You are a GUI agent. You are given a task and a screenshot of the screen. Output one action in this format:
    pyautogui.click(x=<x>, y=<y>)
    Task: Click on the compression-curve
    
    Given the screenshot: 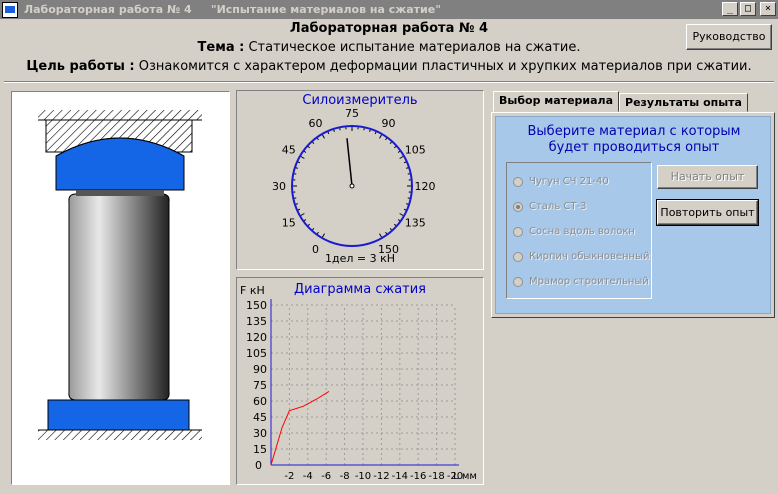 What is the action you would take?
    pyautogui.click(x=300, y=428)
    